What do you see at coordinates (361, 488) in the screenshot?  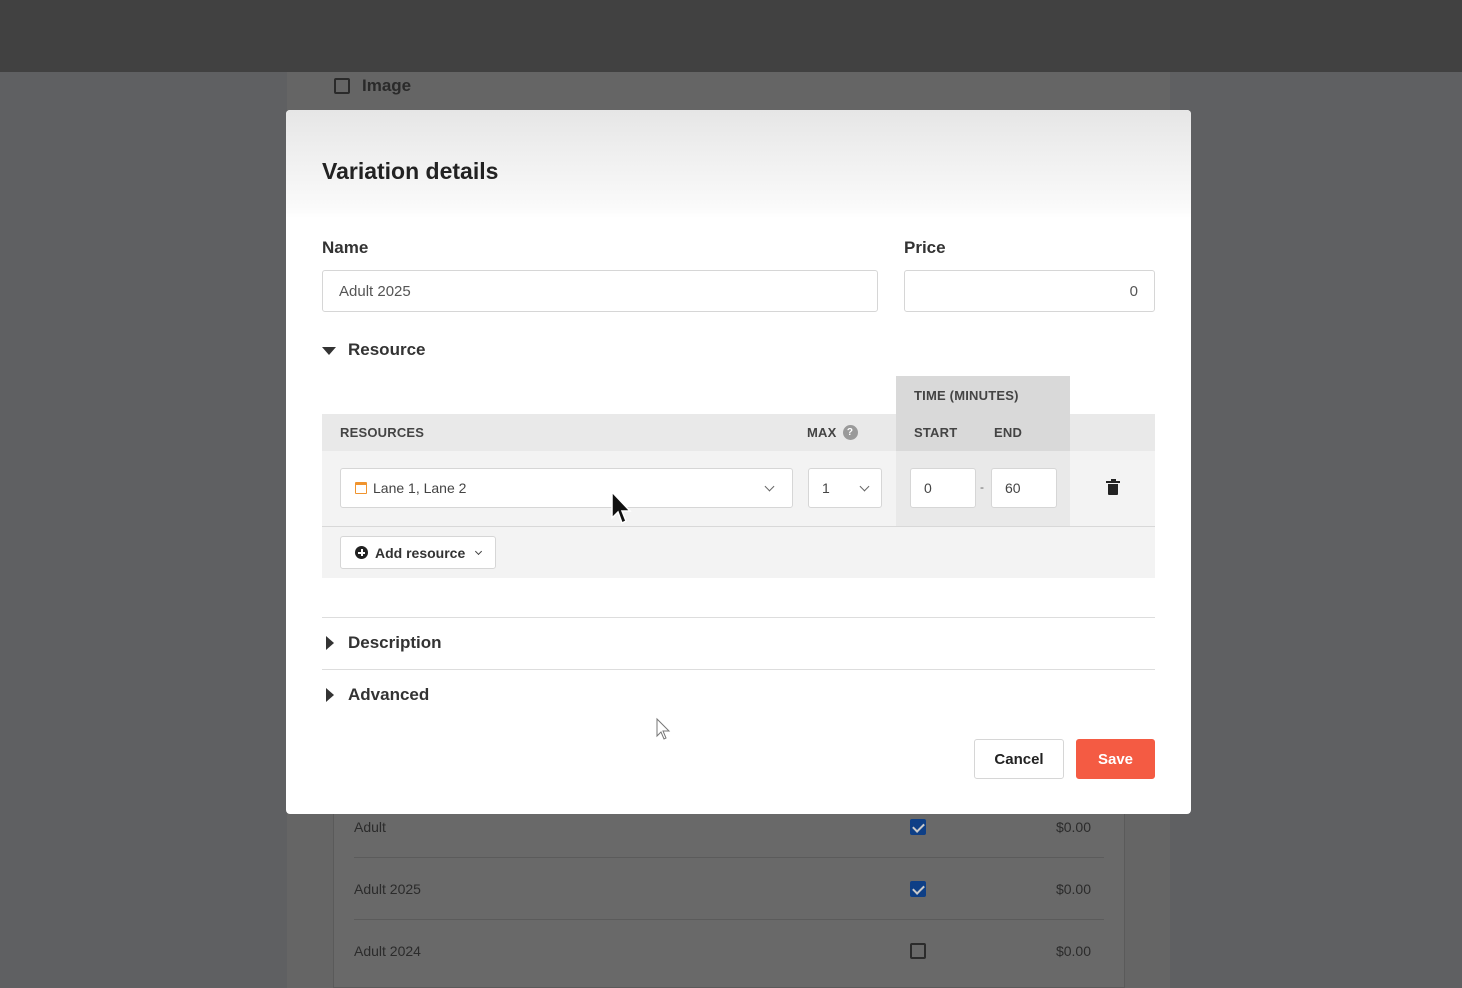 I see `calendar-icon` at bounding box center [361, 488].